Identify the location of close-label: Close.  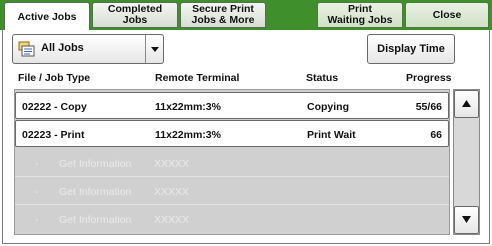
(447, 14).